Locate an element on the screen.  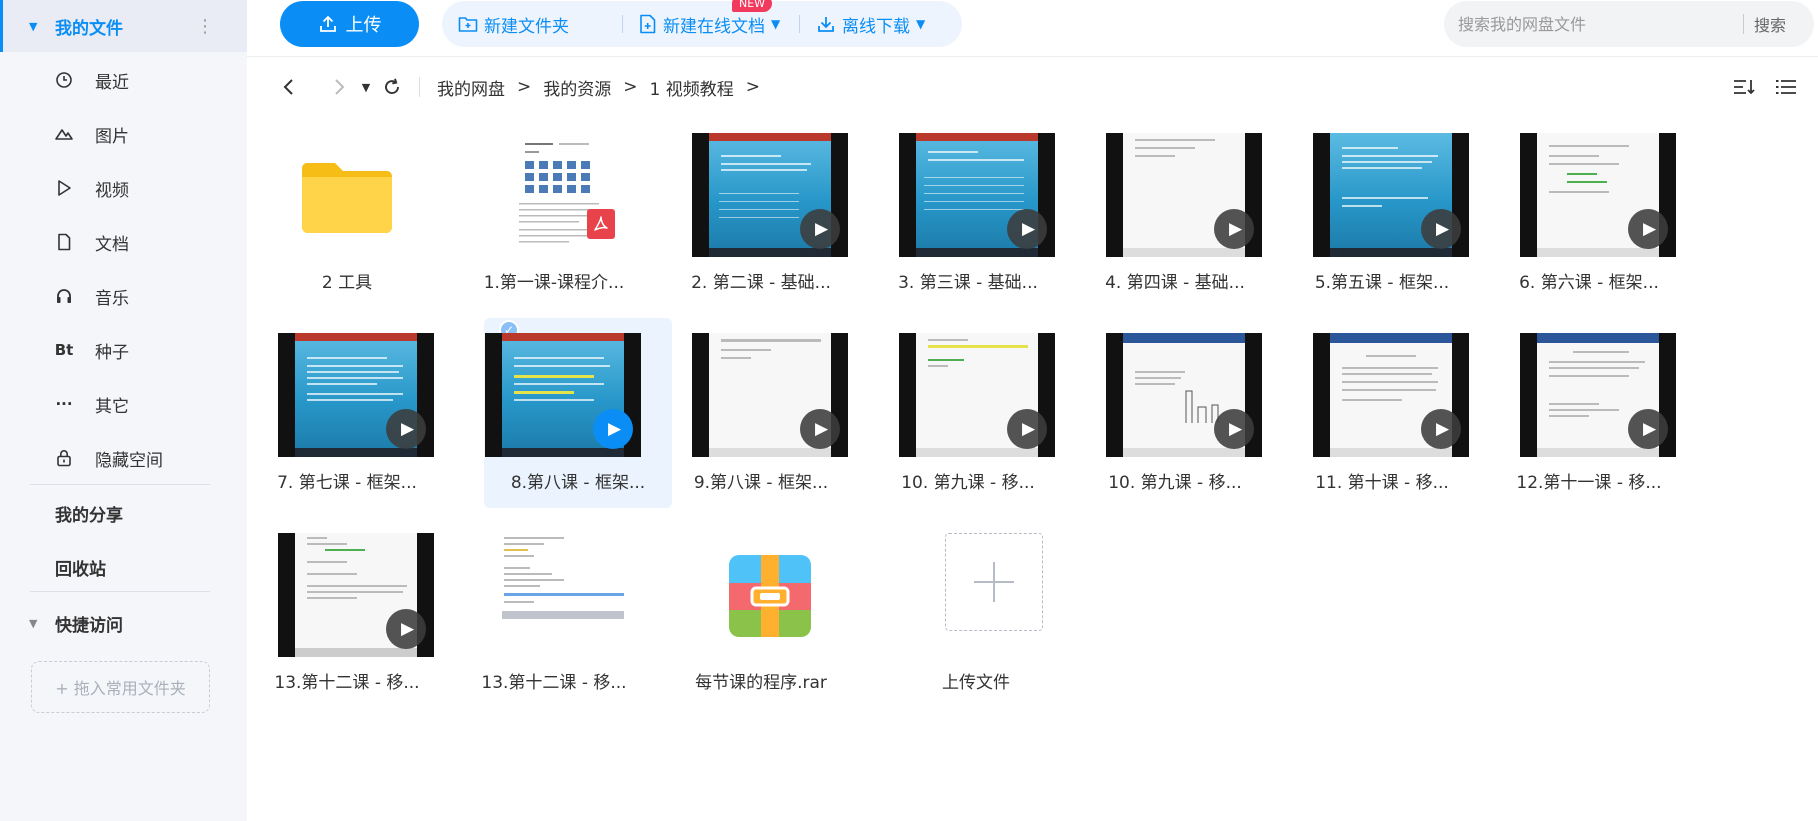
refresh-button is located at coordinates (392, 87).